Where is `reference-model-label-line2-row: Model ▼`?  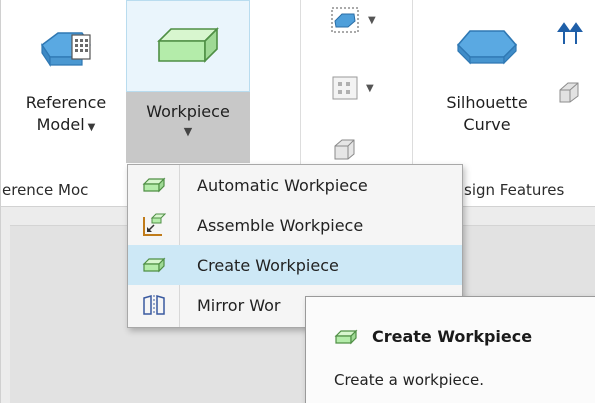 reference-model-label-line2-row: Model ▼ is located at coordinates (66, 126).